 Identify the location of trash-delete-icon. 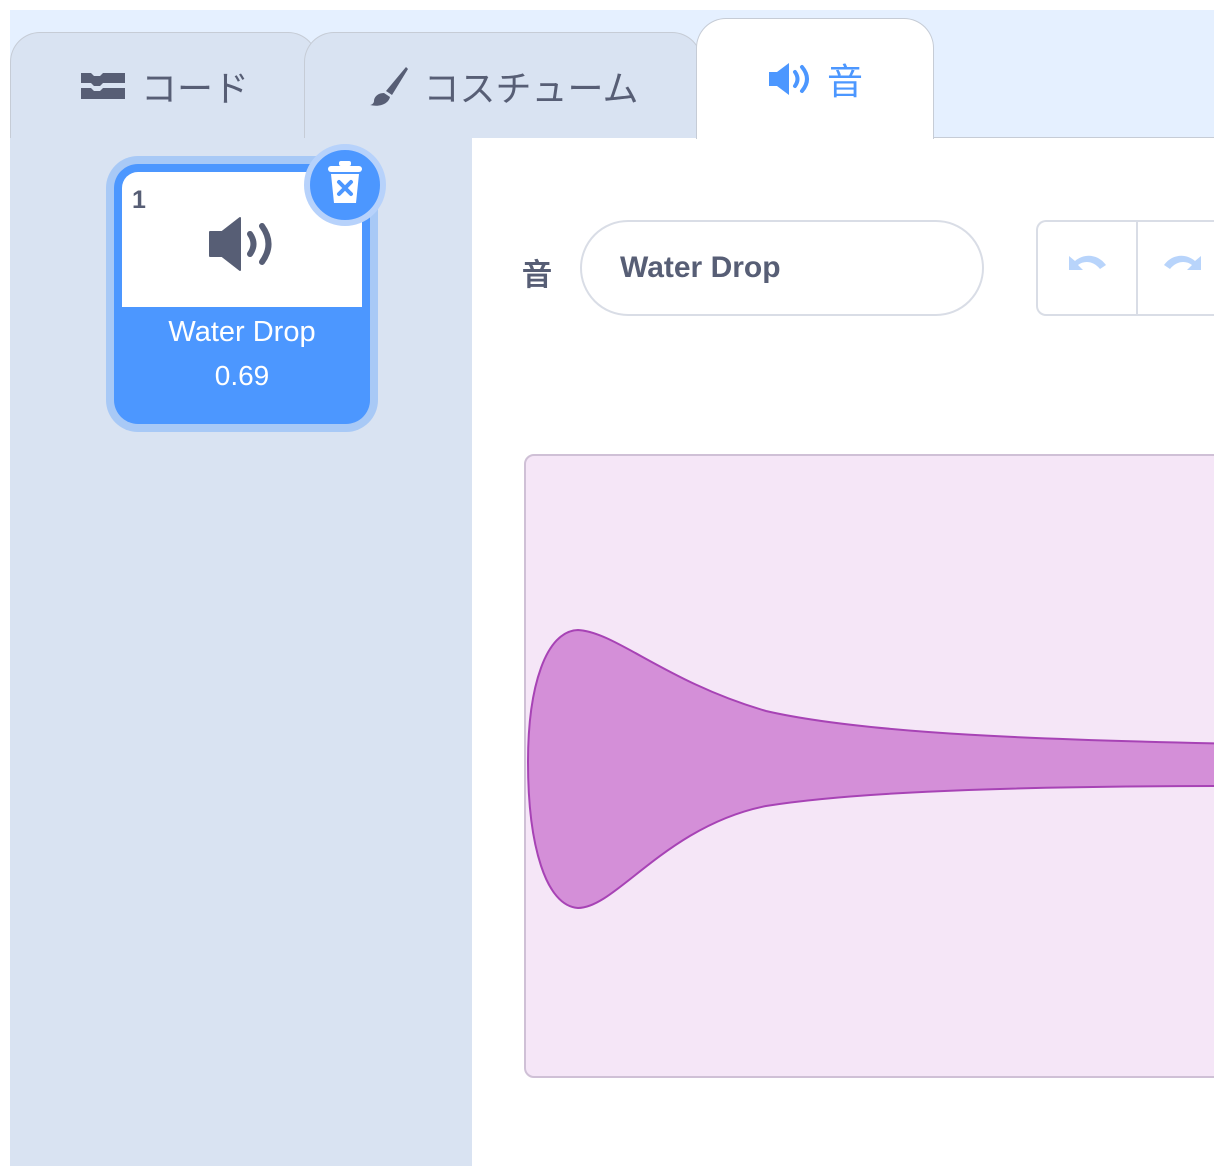
(345, 185).